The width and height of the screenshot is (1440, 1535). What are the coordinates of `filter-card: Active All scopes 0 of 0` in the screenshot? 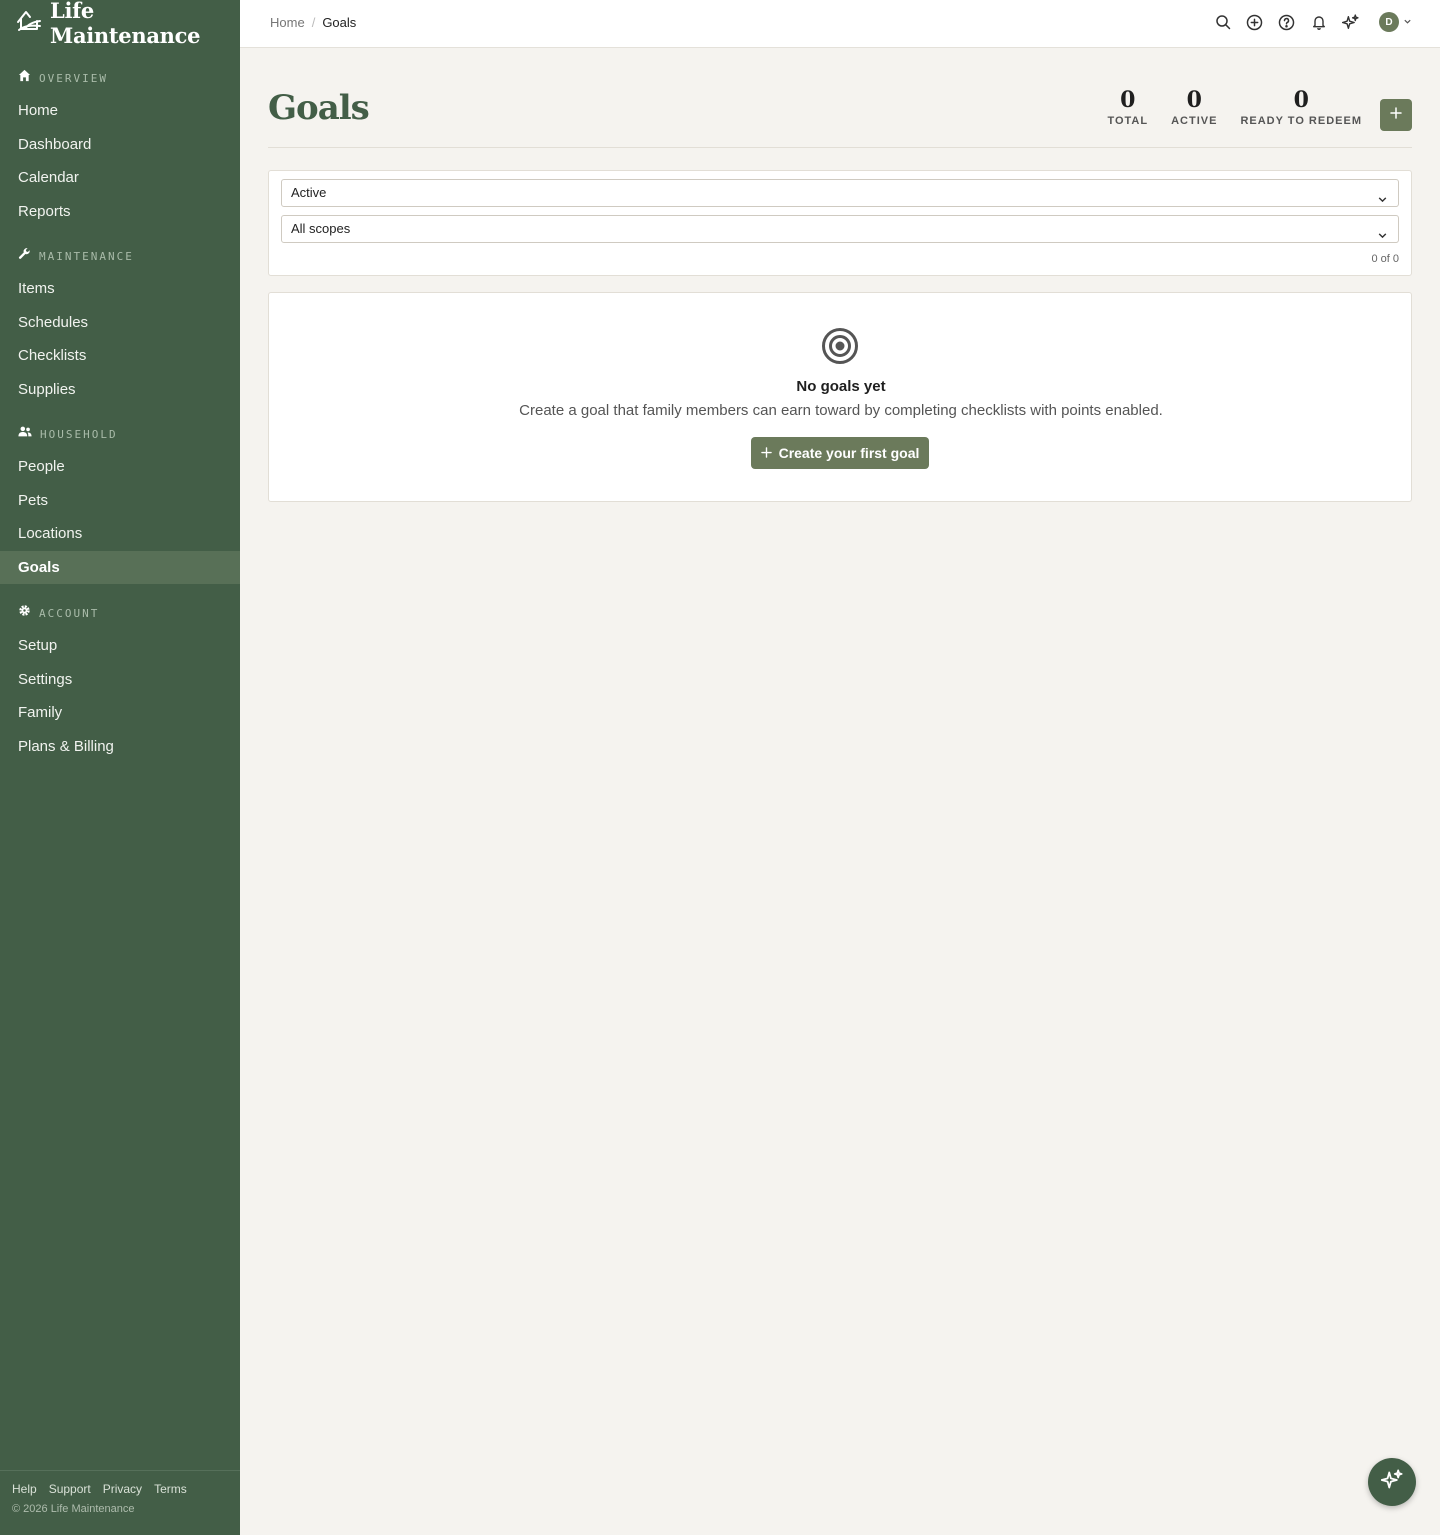 It's located at (840, 223).